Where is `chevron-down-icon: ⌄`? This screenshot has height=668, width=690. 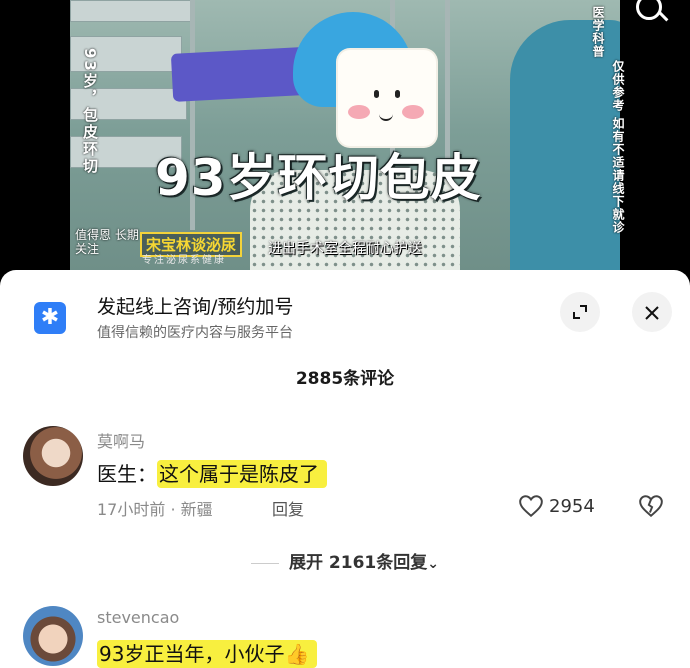
chevron-down-icon: ⌄ is located at coordinates (433, 564).